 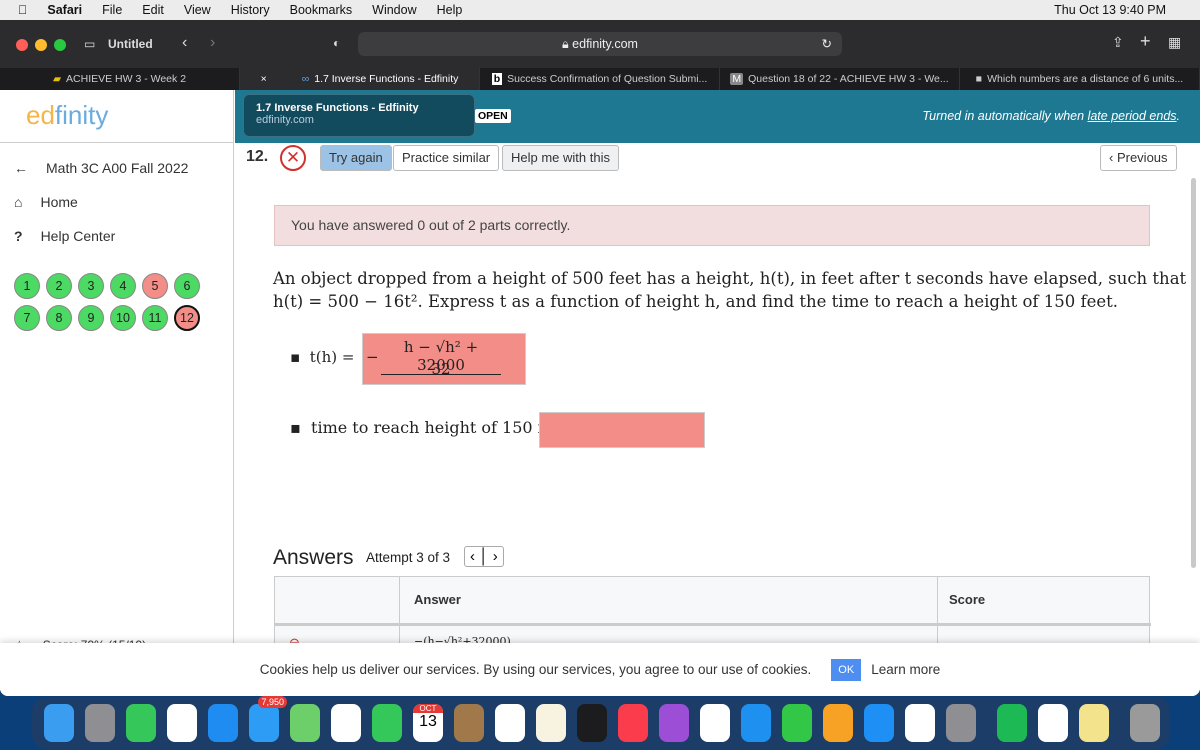 What do you see at coordinates (600, 44) in the screenshot?
I see `address-bar: 🔒︎ edfinity.com ↻` at bounding box center [600, 44].